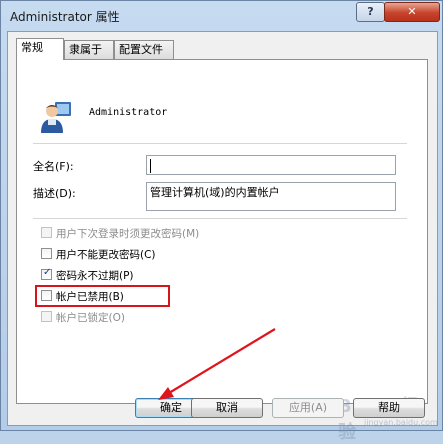 This screenshot has height=444, width=443. I want to click on tab-general: 常规, so click(40, 49).